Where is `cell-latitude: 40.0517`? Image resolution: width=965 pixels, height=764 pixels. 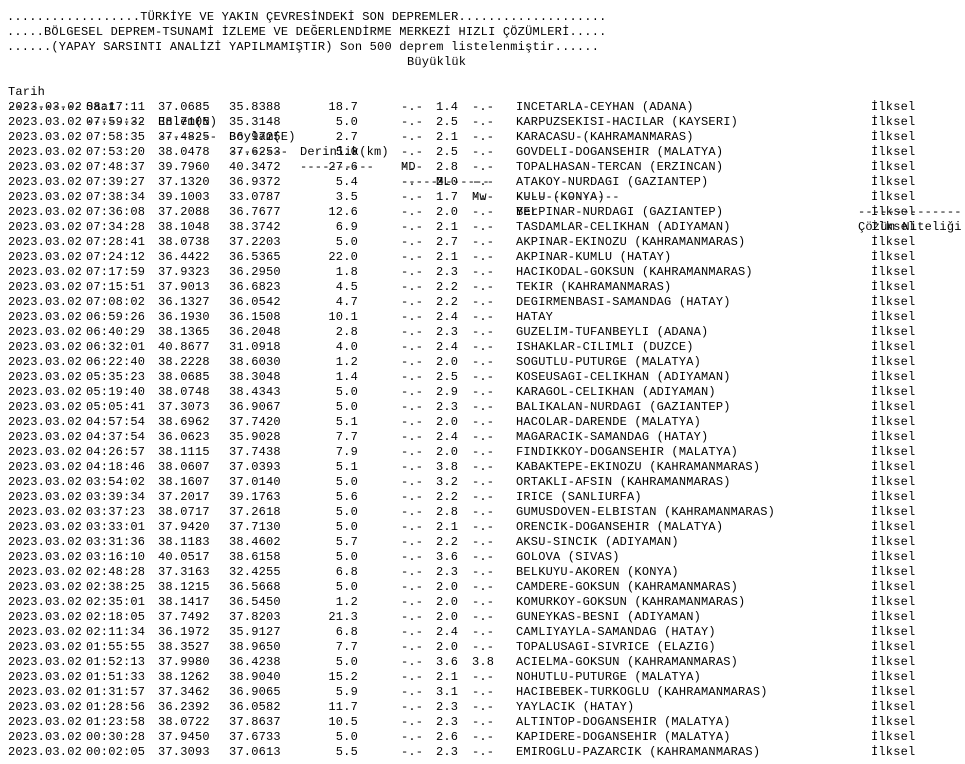
cell-latitude: 40.0517 is located at coordinates (184, 557).